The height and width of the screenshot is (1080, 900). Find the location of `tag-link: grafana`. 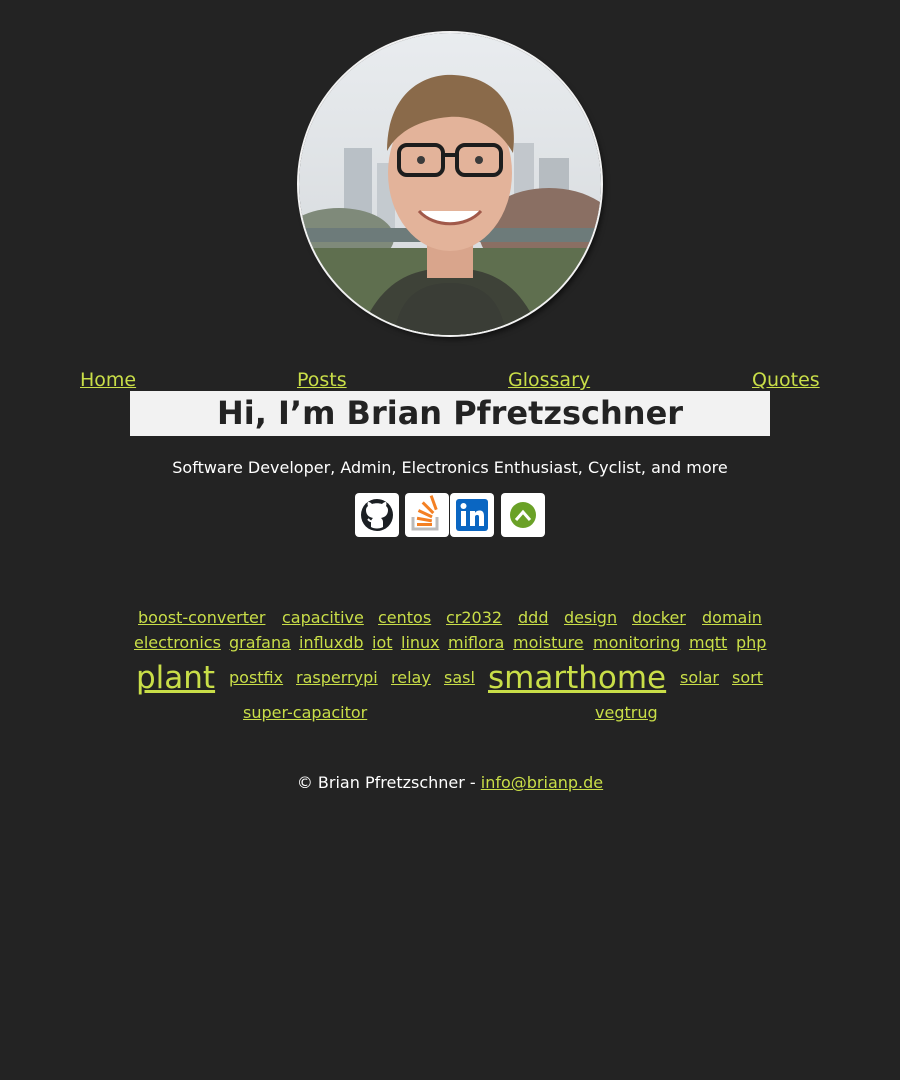

tag-link: grafana is located at coordinates (260, 643).